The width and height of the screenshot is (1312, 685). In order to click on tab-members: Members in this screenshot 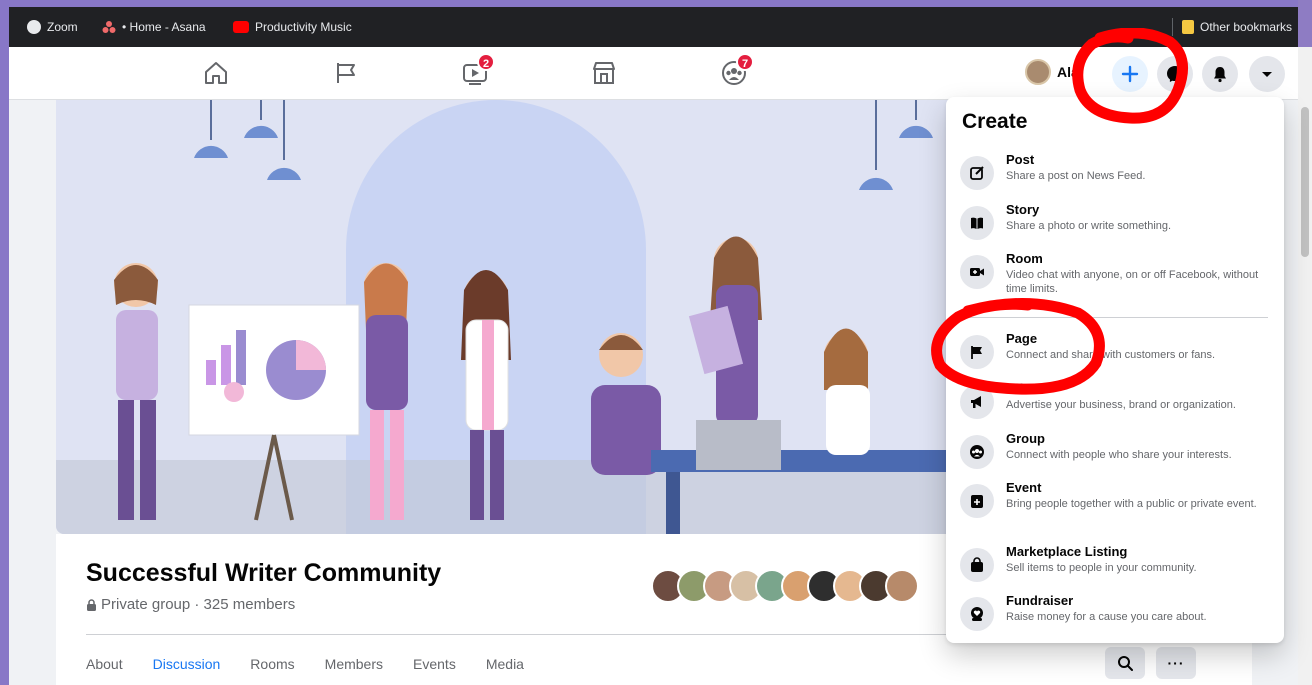, I will do `click(354, 664)`.